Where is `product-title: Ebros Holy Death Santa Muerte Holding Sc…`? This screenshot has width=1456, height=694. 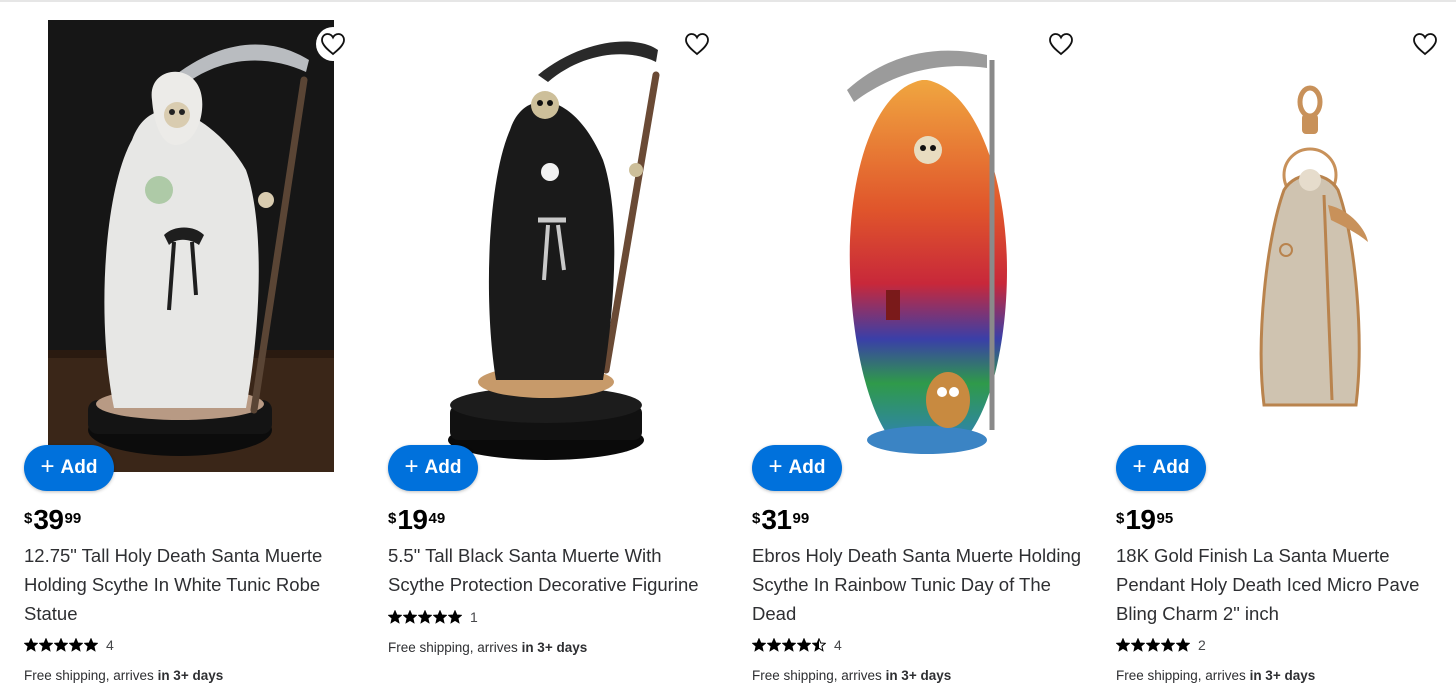 product-title: Ebros Holy Death Santa Muerte Holding Sc… is located at coordinates (917, 584).